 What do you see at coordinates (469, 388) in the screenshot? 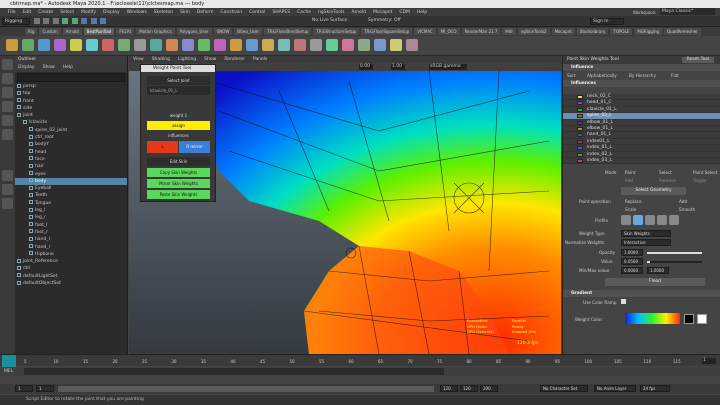
I see `range-end-field: 120` at bounding box center [469, 388].